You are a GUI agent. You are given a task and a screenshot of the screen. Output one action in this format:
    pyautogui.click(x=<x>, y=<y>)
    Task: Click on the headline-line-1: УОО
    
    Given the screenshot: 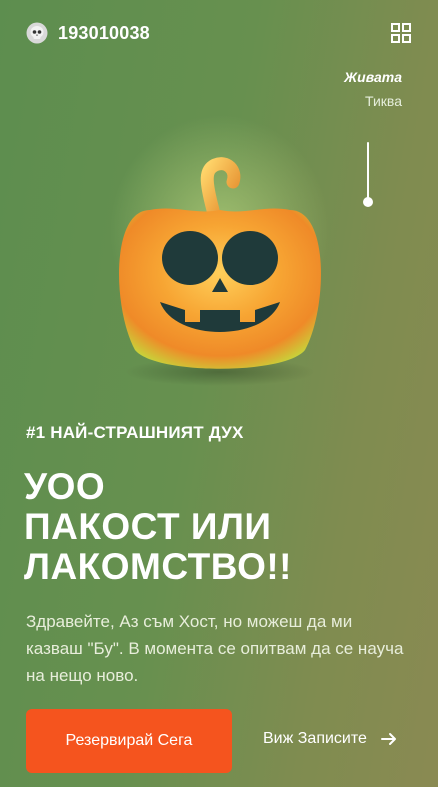 What is the action you would take?
    pyautogui.click(x=65, y=486)
    